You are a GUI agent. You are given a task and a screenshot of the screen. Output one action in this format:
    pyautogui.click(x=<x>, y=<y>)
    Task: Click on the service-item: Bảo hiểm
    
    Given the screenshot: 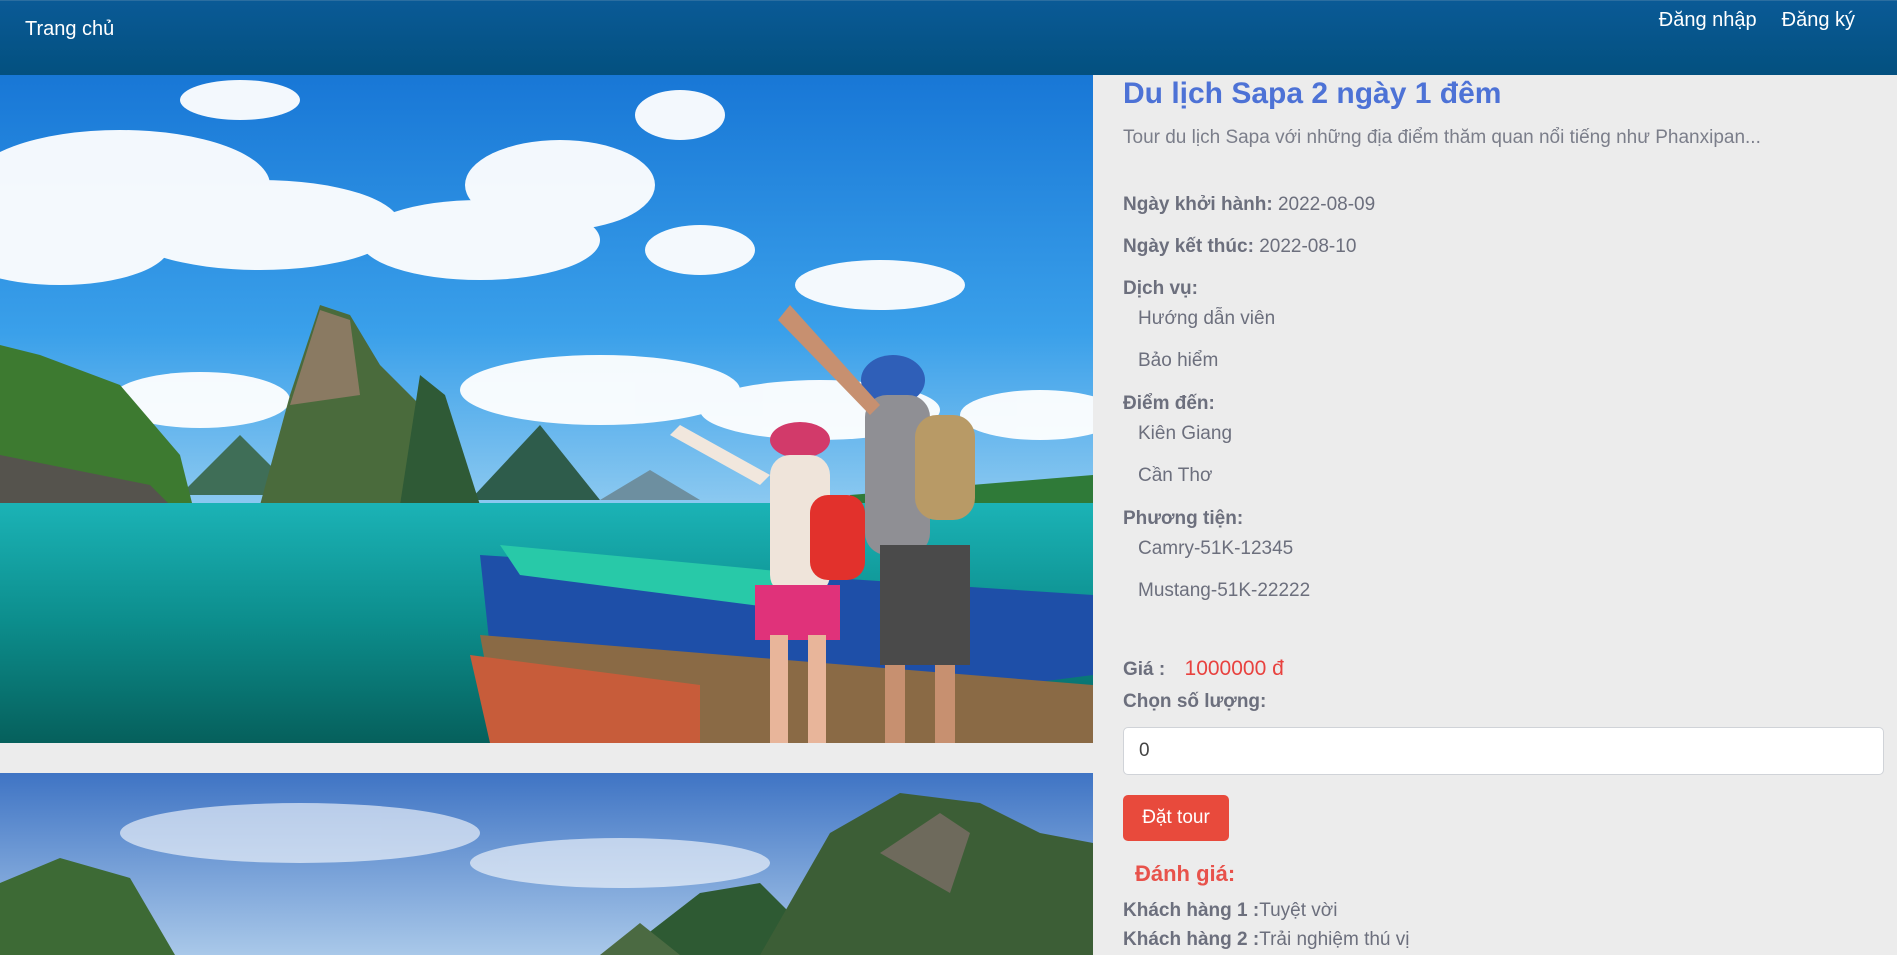 What is the action you would take?
    pyautogui.click(x=1178, y=360)
    